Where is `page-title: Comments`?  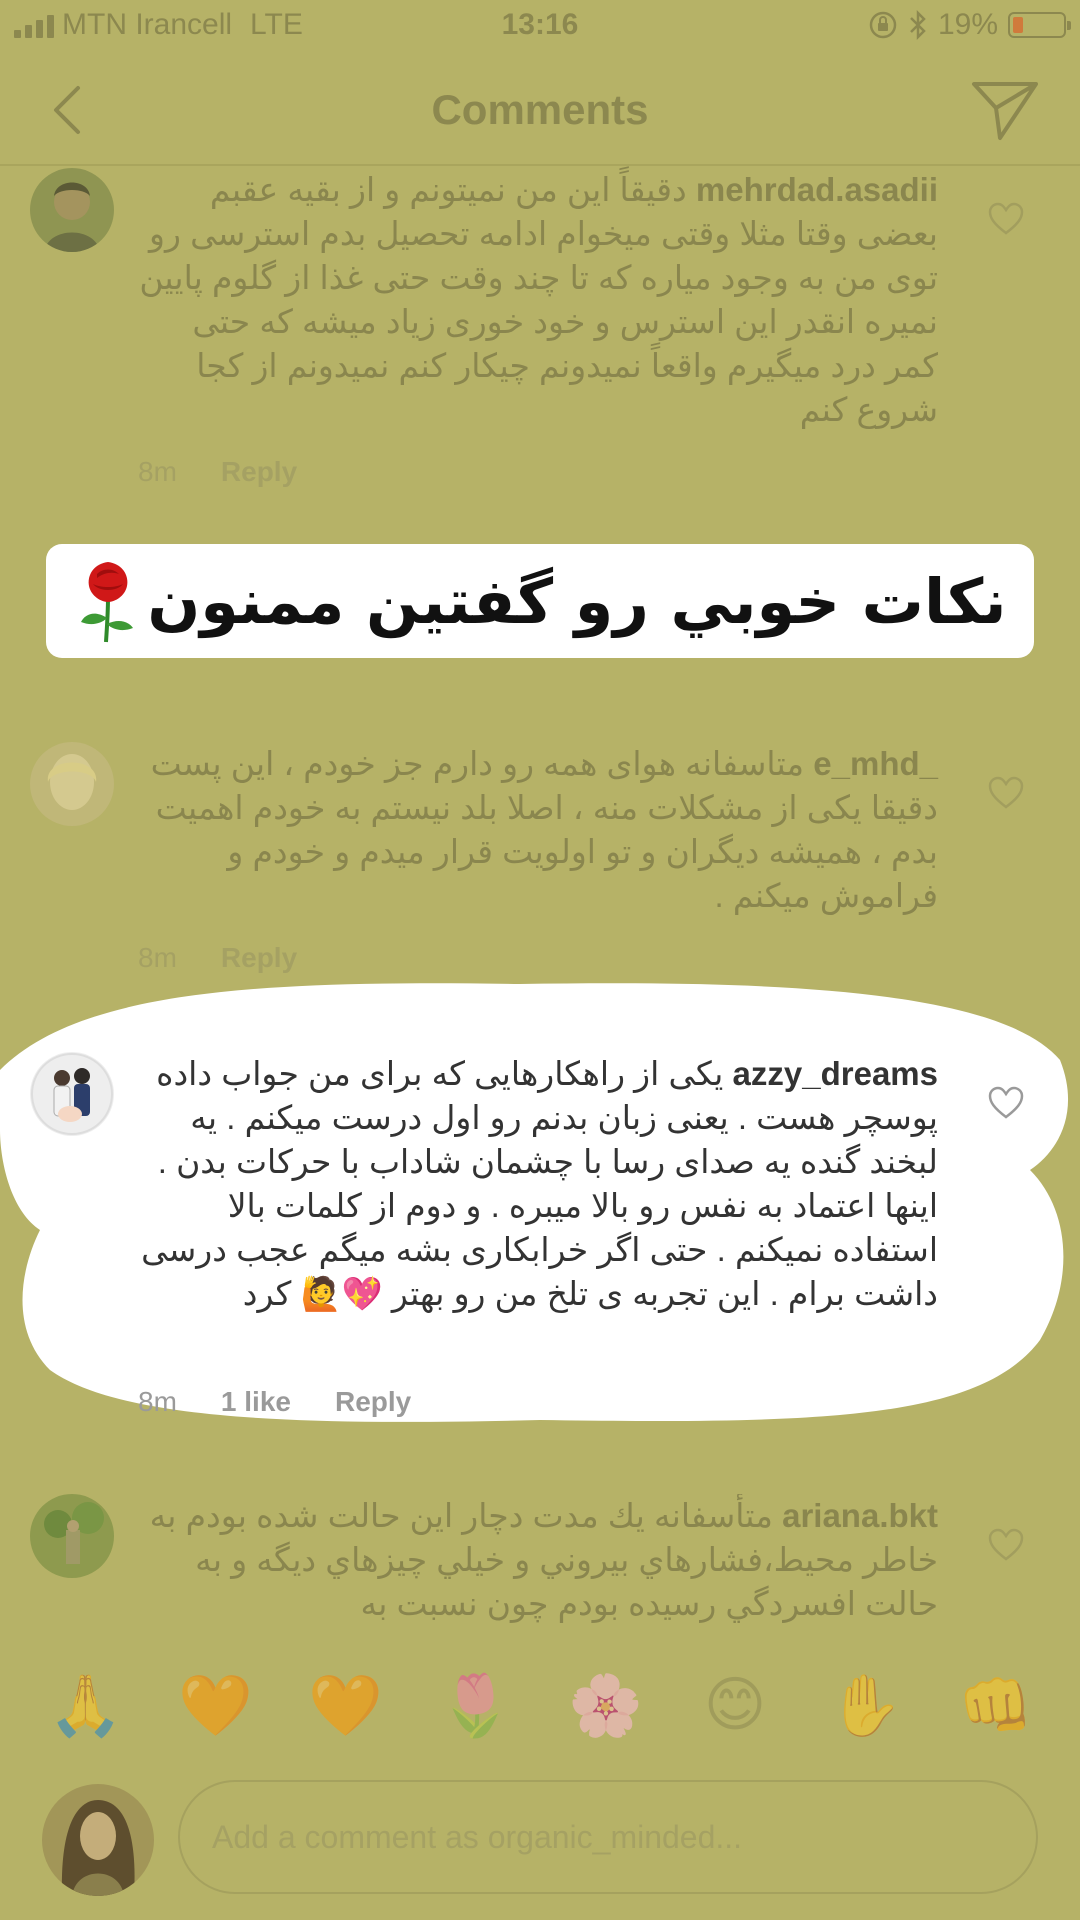
page-title: Comments is located at coordinates (540, 109).